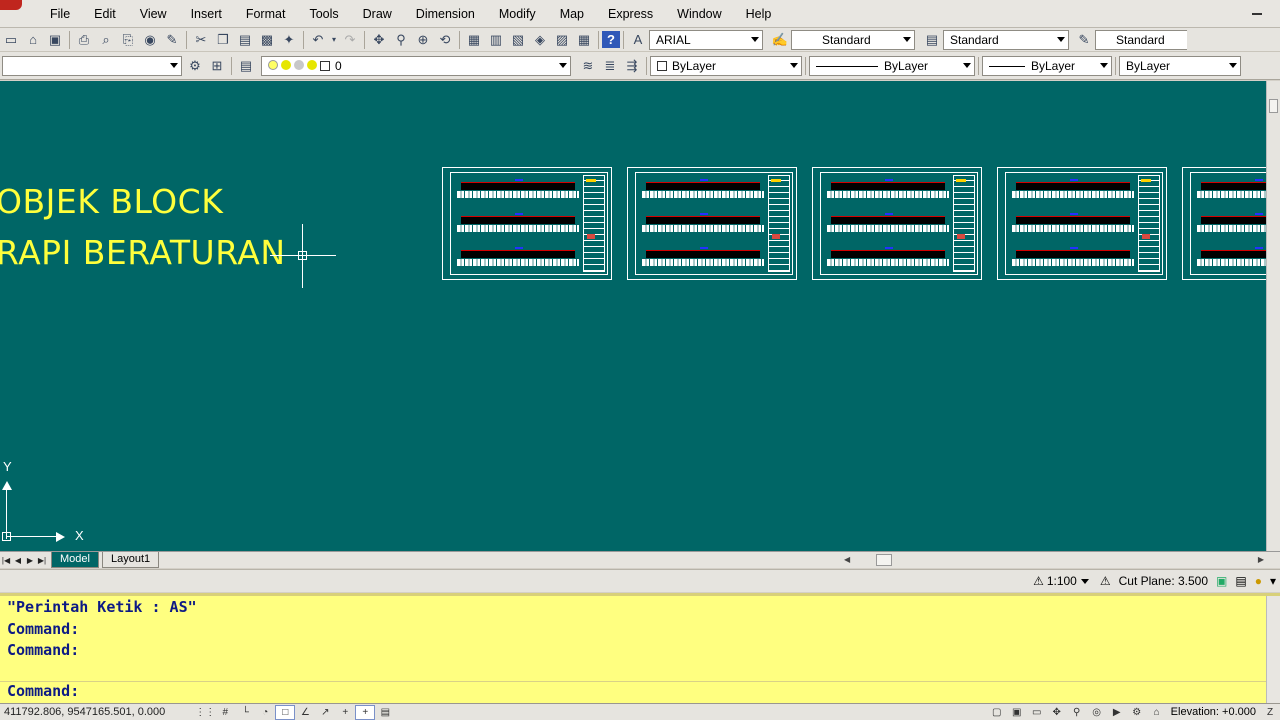  I want to click on quick-properties-icon: ▤, so click(385, 712).